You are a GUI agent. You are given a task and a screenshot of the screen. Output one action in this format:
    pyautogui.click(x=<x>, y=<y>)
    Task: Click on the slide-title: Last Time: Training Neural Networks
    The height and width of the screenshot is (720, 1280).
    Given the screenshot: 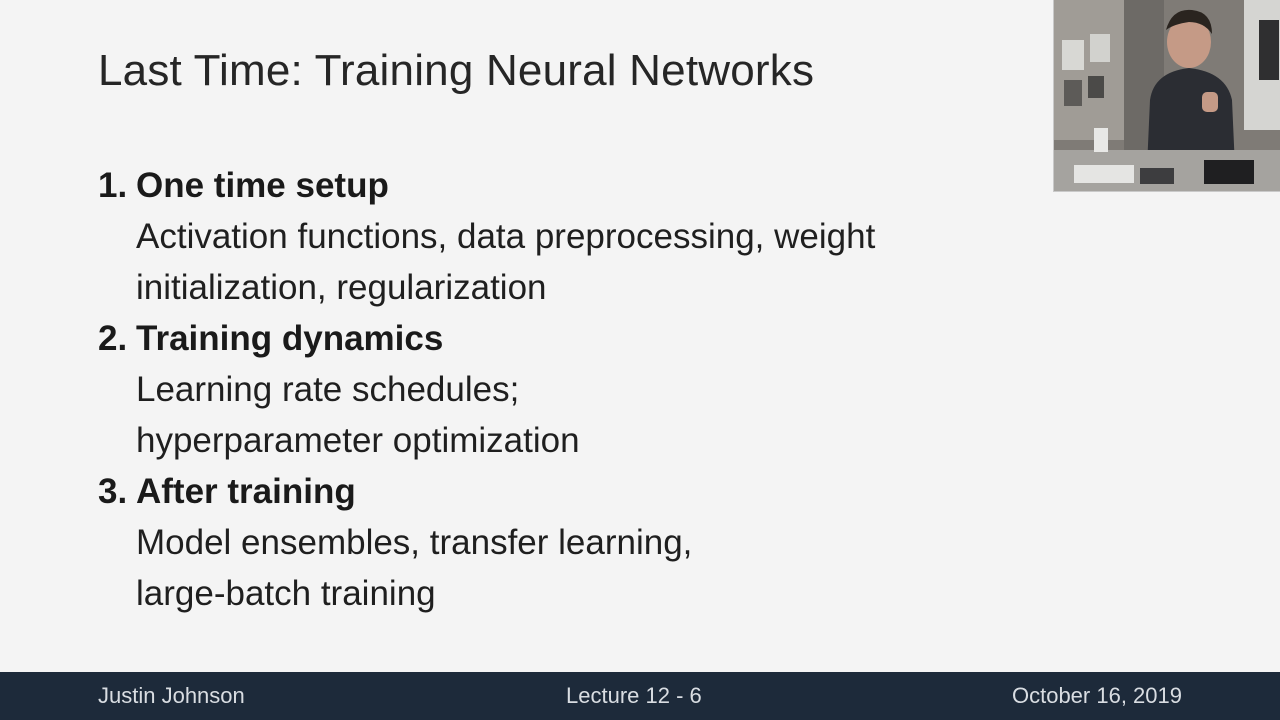 What is the action you would take?
    pyautogui.click(x=456, y=70)
    